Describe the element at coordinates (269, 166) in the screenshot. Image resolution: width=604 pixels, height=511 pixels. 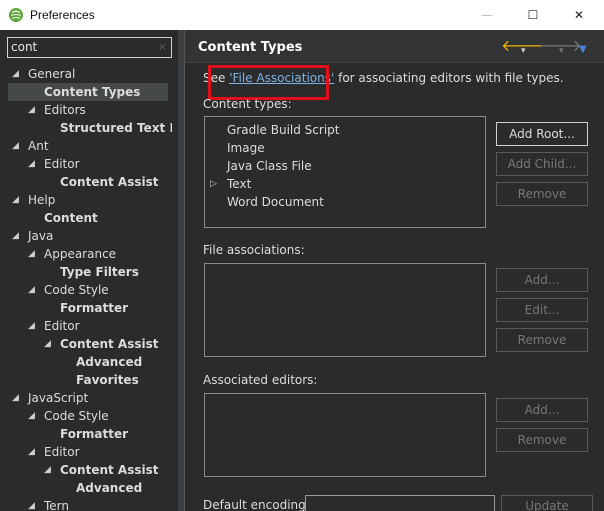
I see `content-type-item: Java Class File` at that location.